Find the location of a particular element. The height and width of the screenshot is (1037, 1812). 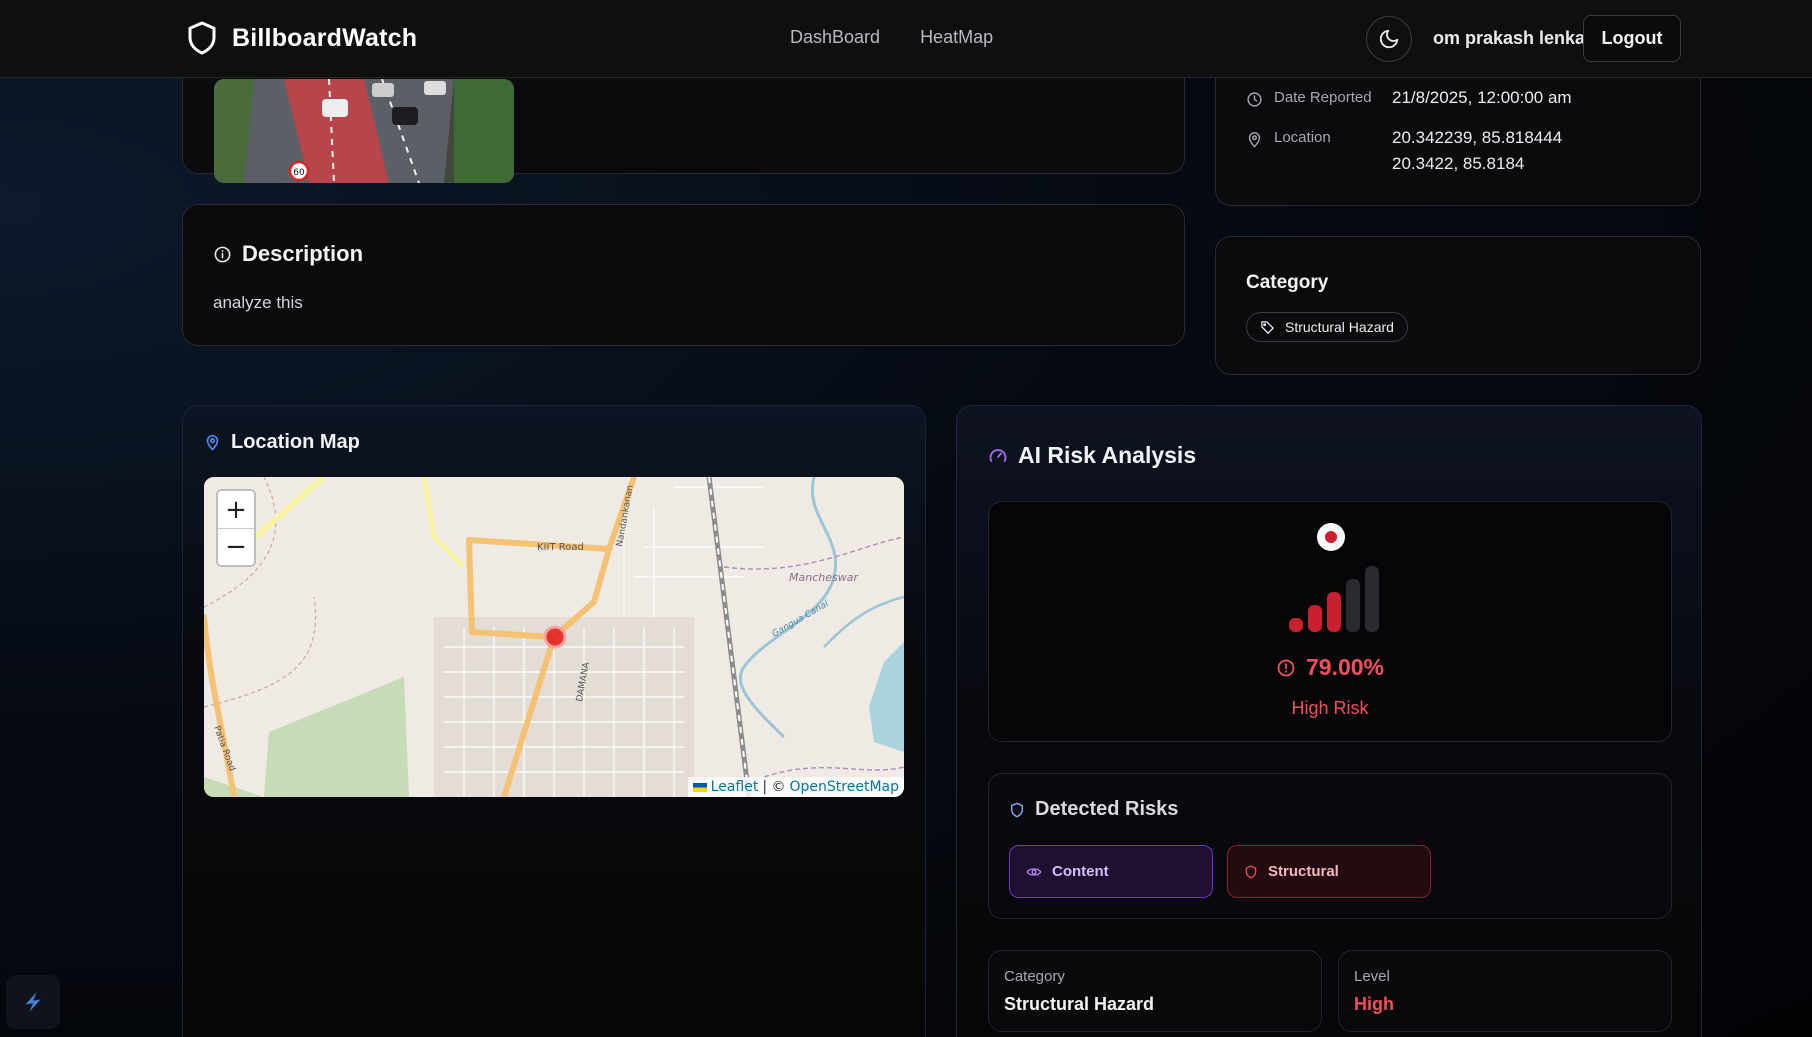

risk-signal-bars is located at coordinates (1334, 599).